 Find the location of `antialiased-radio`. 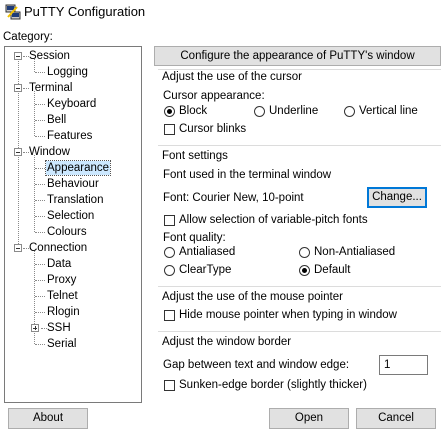

antialiased-radio is located at coordinates (169, 252).